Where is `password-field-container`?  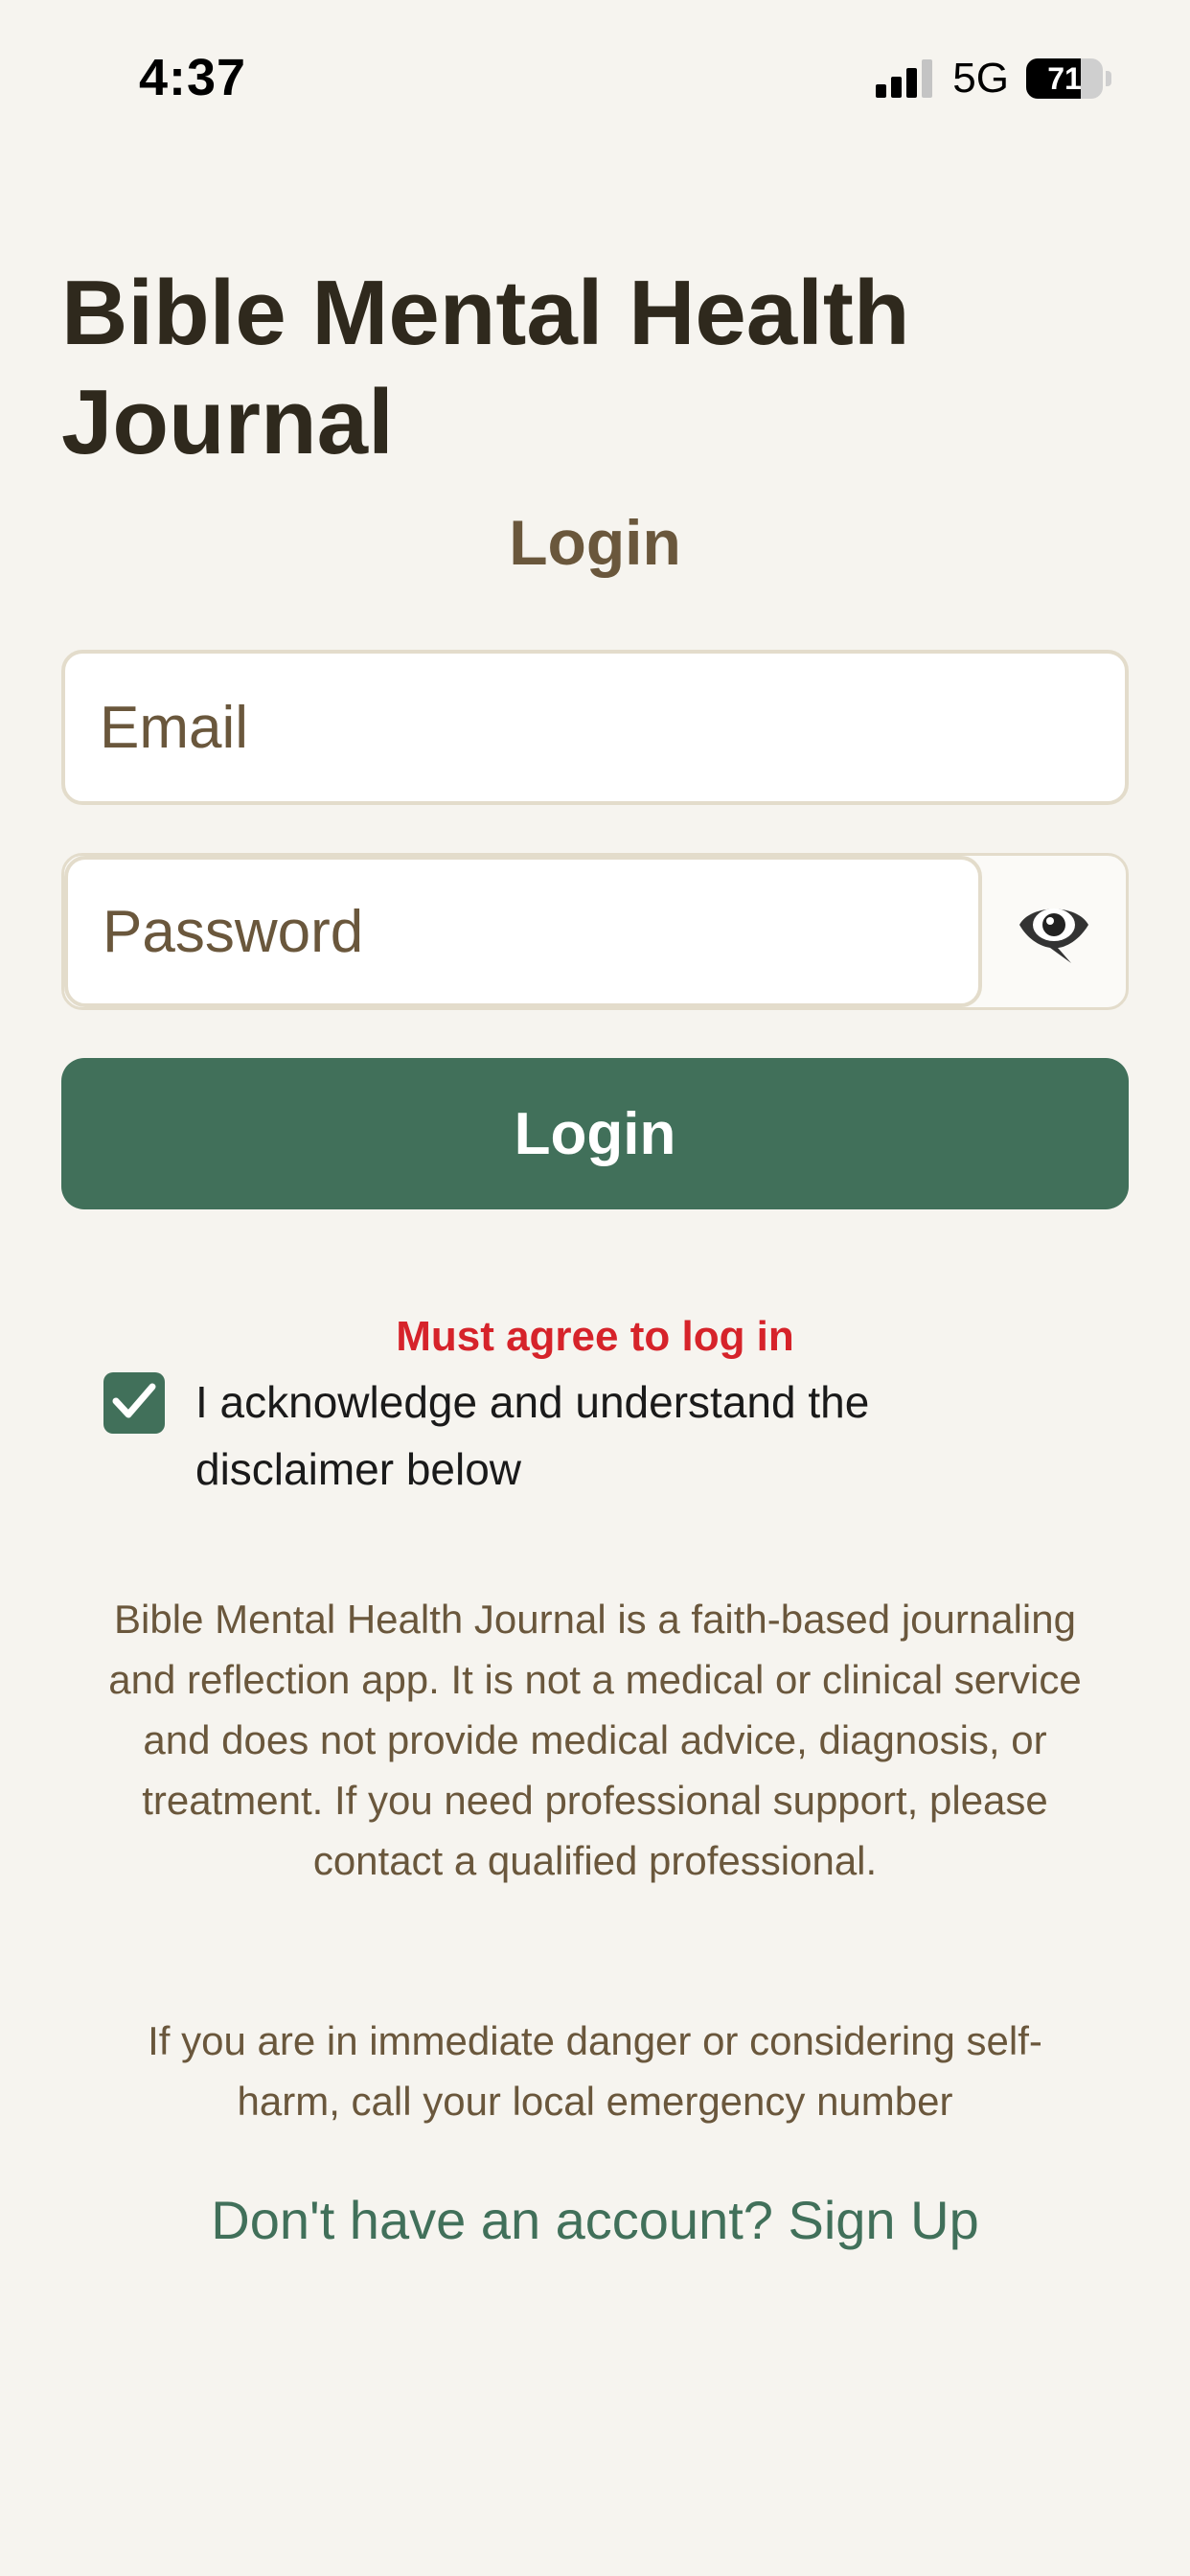 password-field-container is located at coordinates (523, 931).